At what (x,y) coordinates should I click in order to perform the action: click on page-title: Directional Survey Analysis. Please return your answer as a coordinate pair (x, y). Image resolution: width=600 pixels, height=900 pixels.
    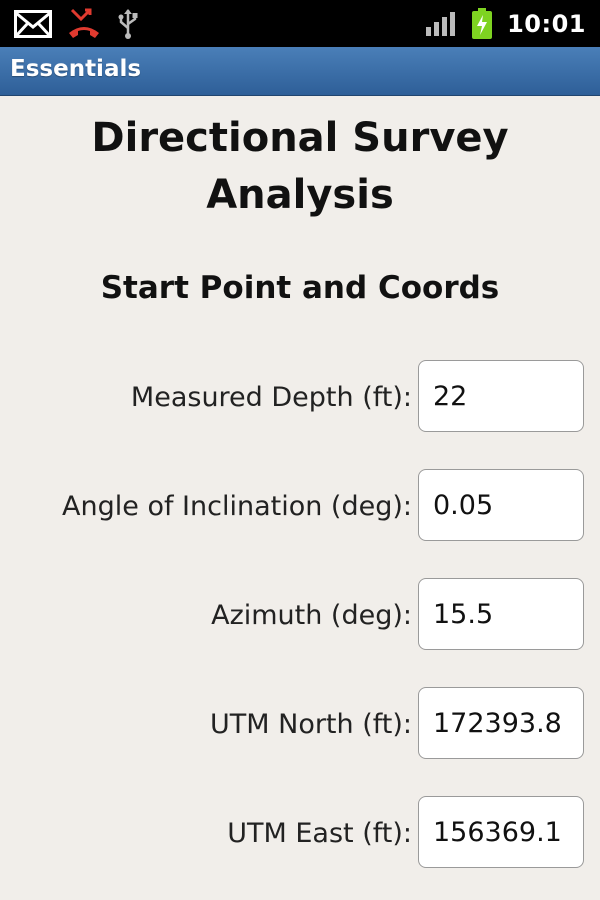
    Looking at the image, I should click on (300, 166).